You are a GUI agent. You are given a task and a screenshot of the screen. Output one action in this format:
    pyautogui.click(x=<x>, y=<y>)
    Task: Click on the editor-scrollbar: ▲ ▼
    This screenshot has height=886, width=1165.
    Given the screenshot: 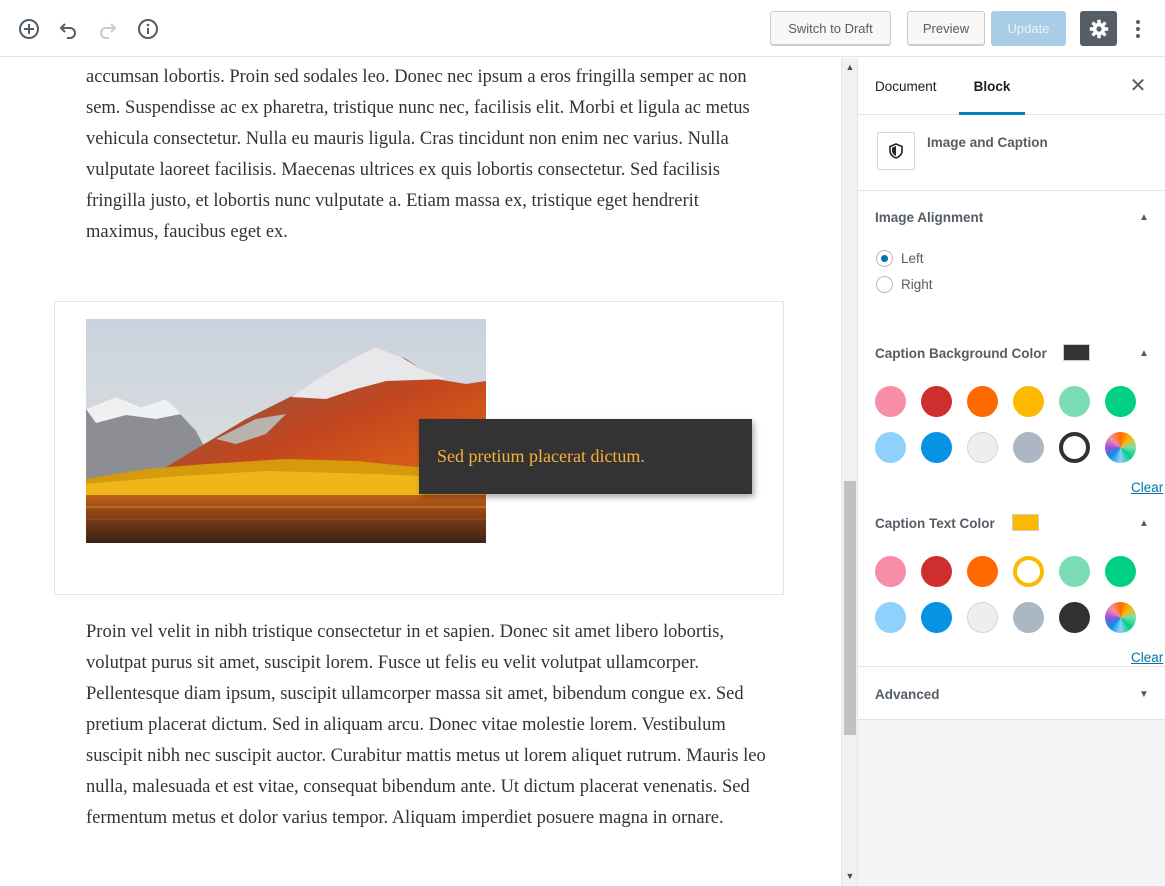 What is the action you would take?
    pyautogui.click(x=849, y=472)
    